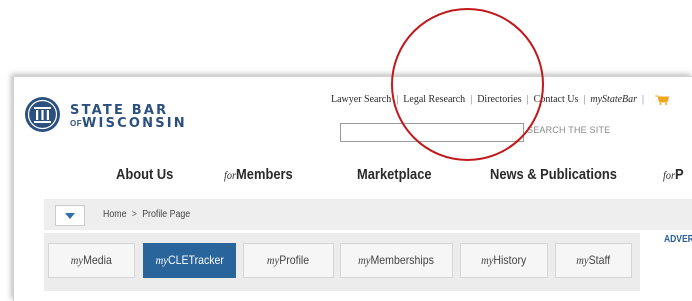  Describe the element at coordinates (553, 174) in the screenshot. I see `nav-news-publications: News & Publications` at that location.